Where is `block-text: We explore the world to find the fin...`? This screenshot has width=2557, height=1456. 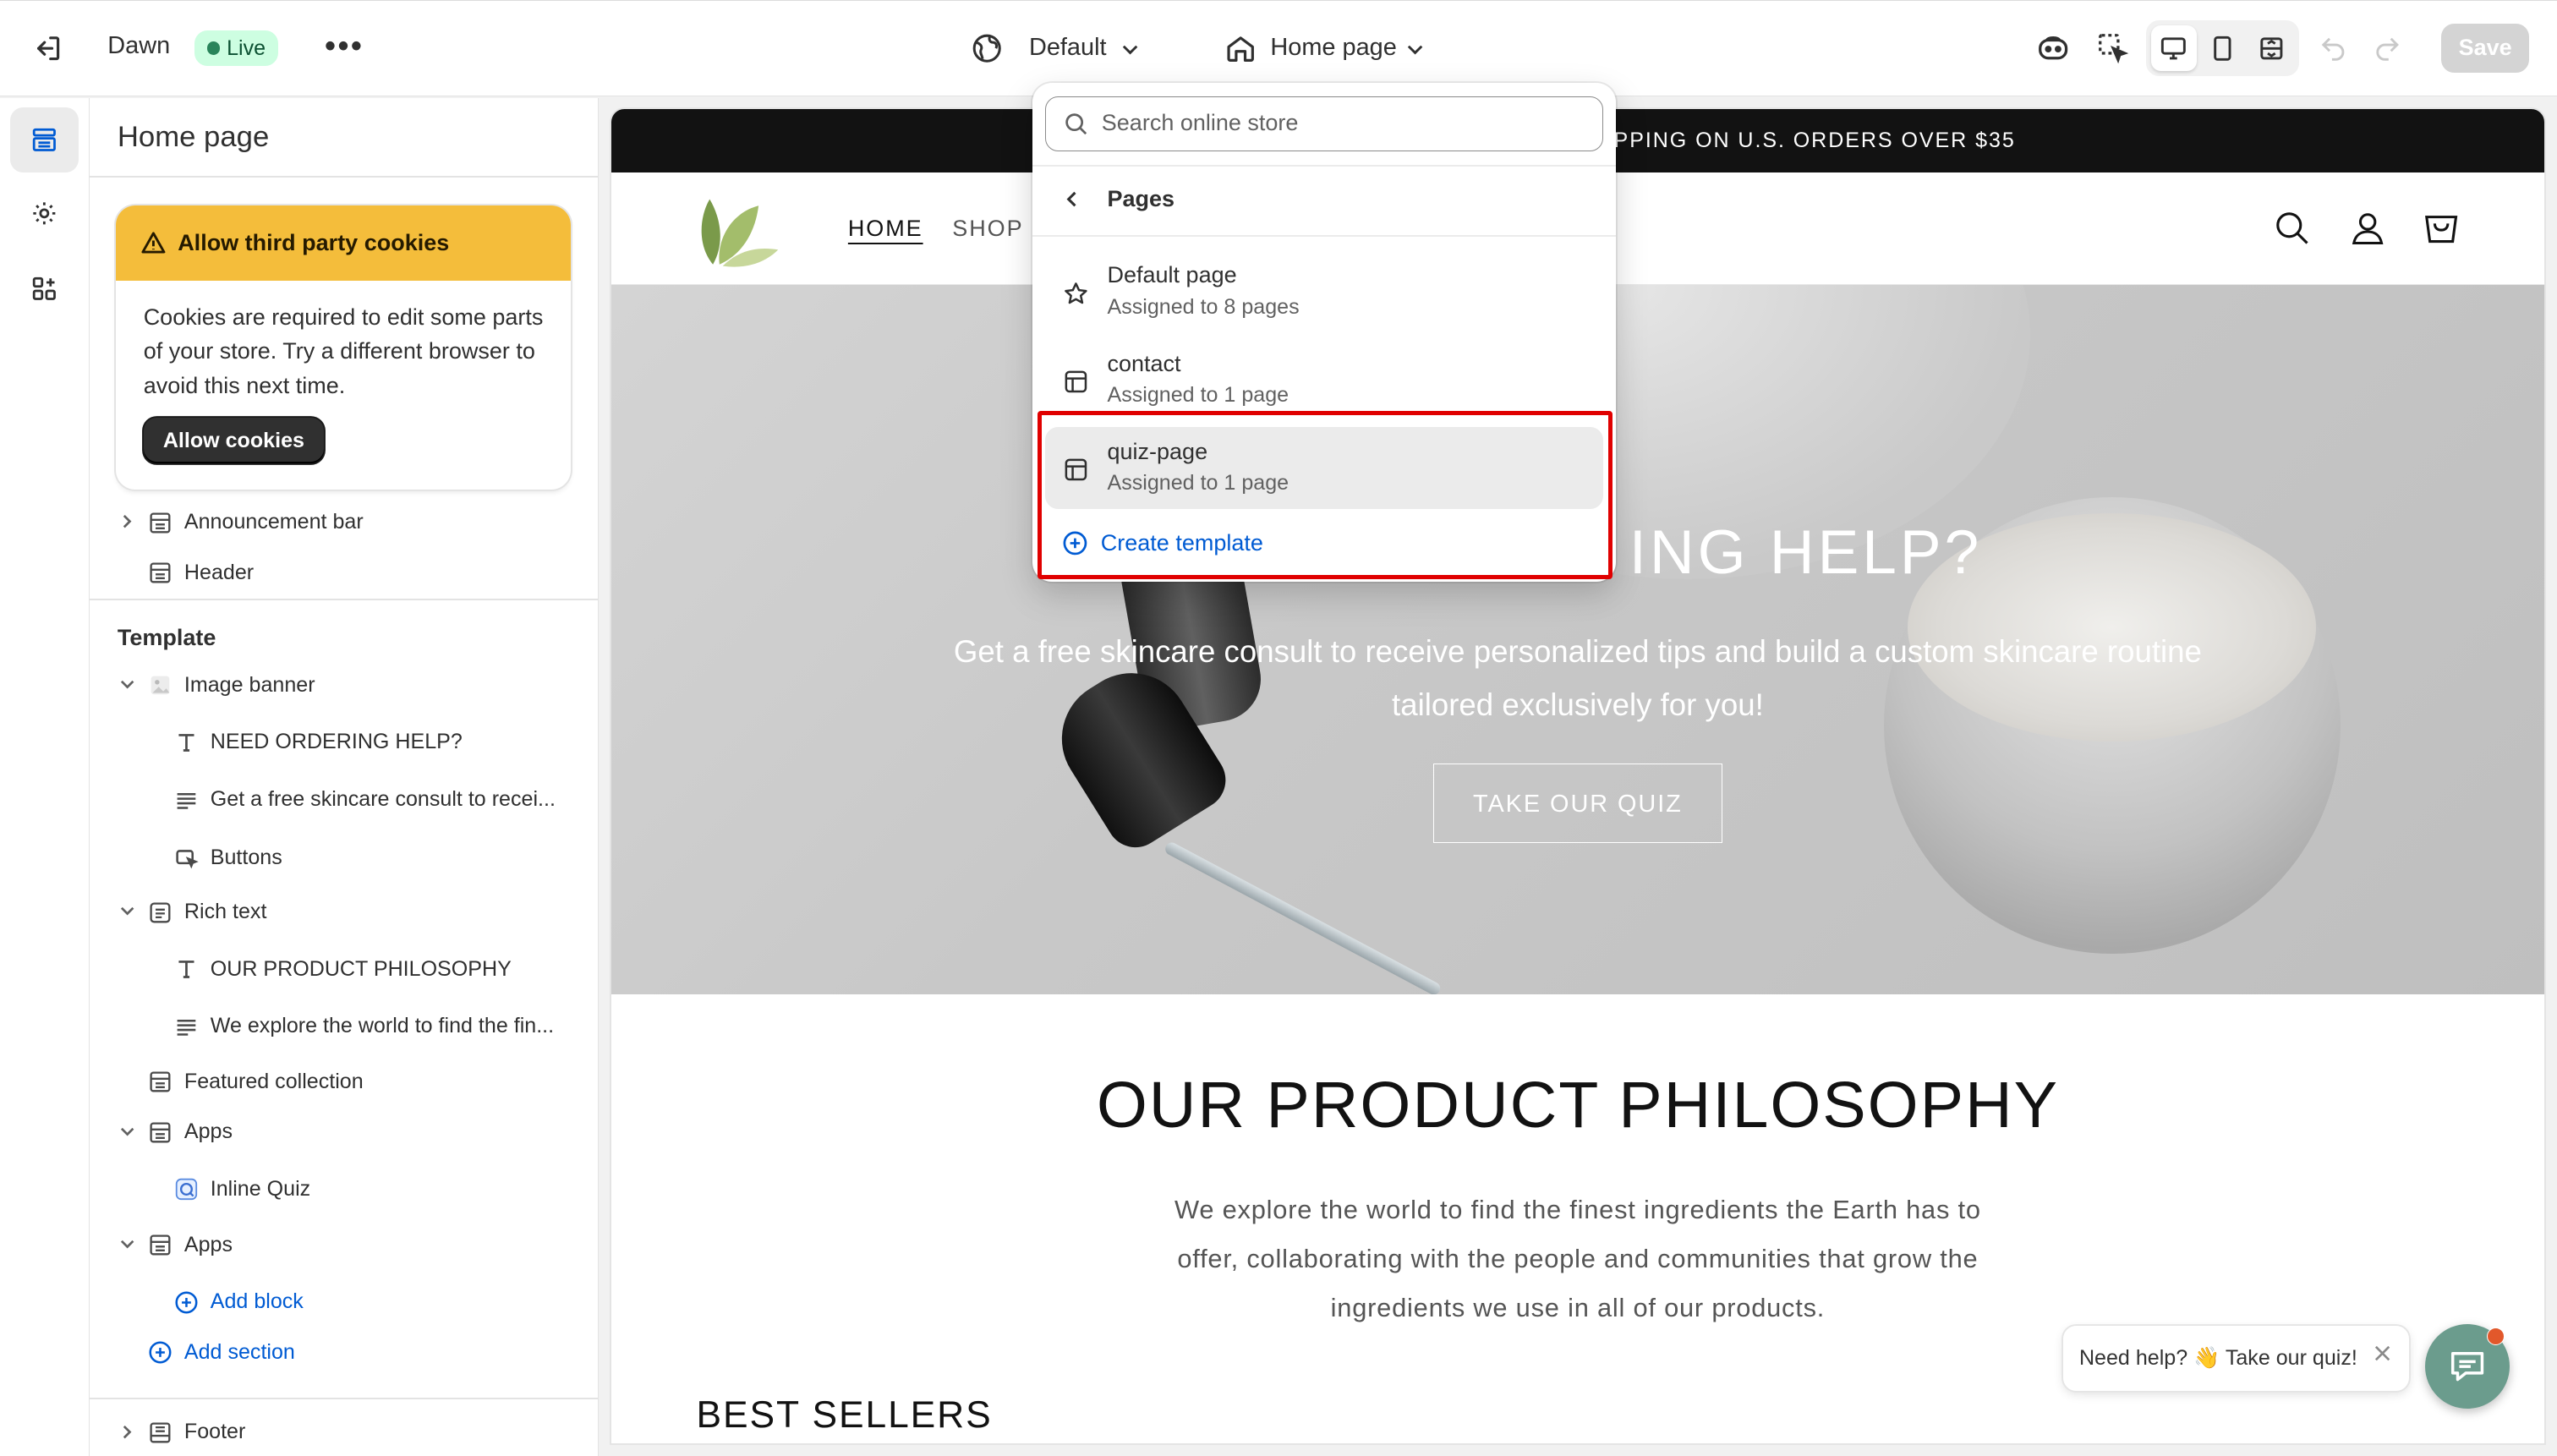 block-text: We explore the world to find the fin... is located at coordinates (334, 1026).